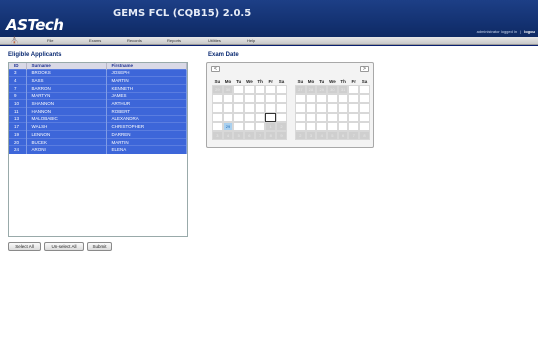  What do you see at coordinates (14, 41) in the screenshot?
I see `home-icon: ⛪` at bounding box center [14, 41].